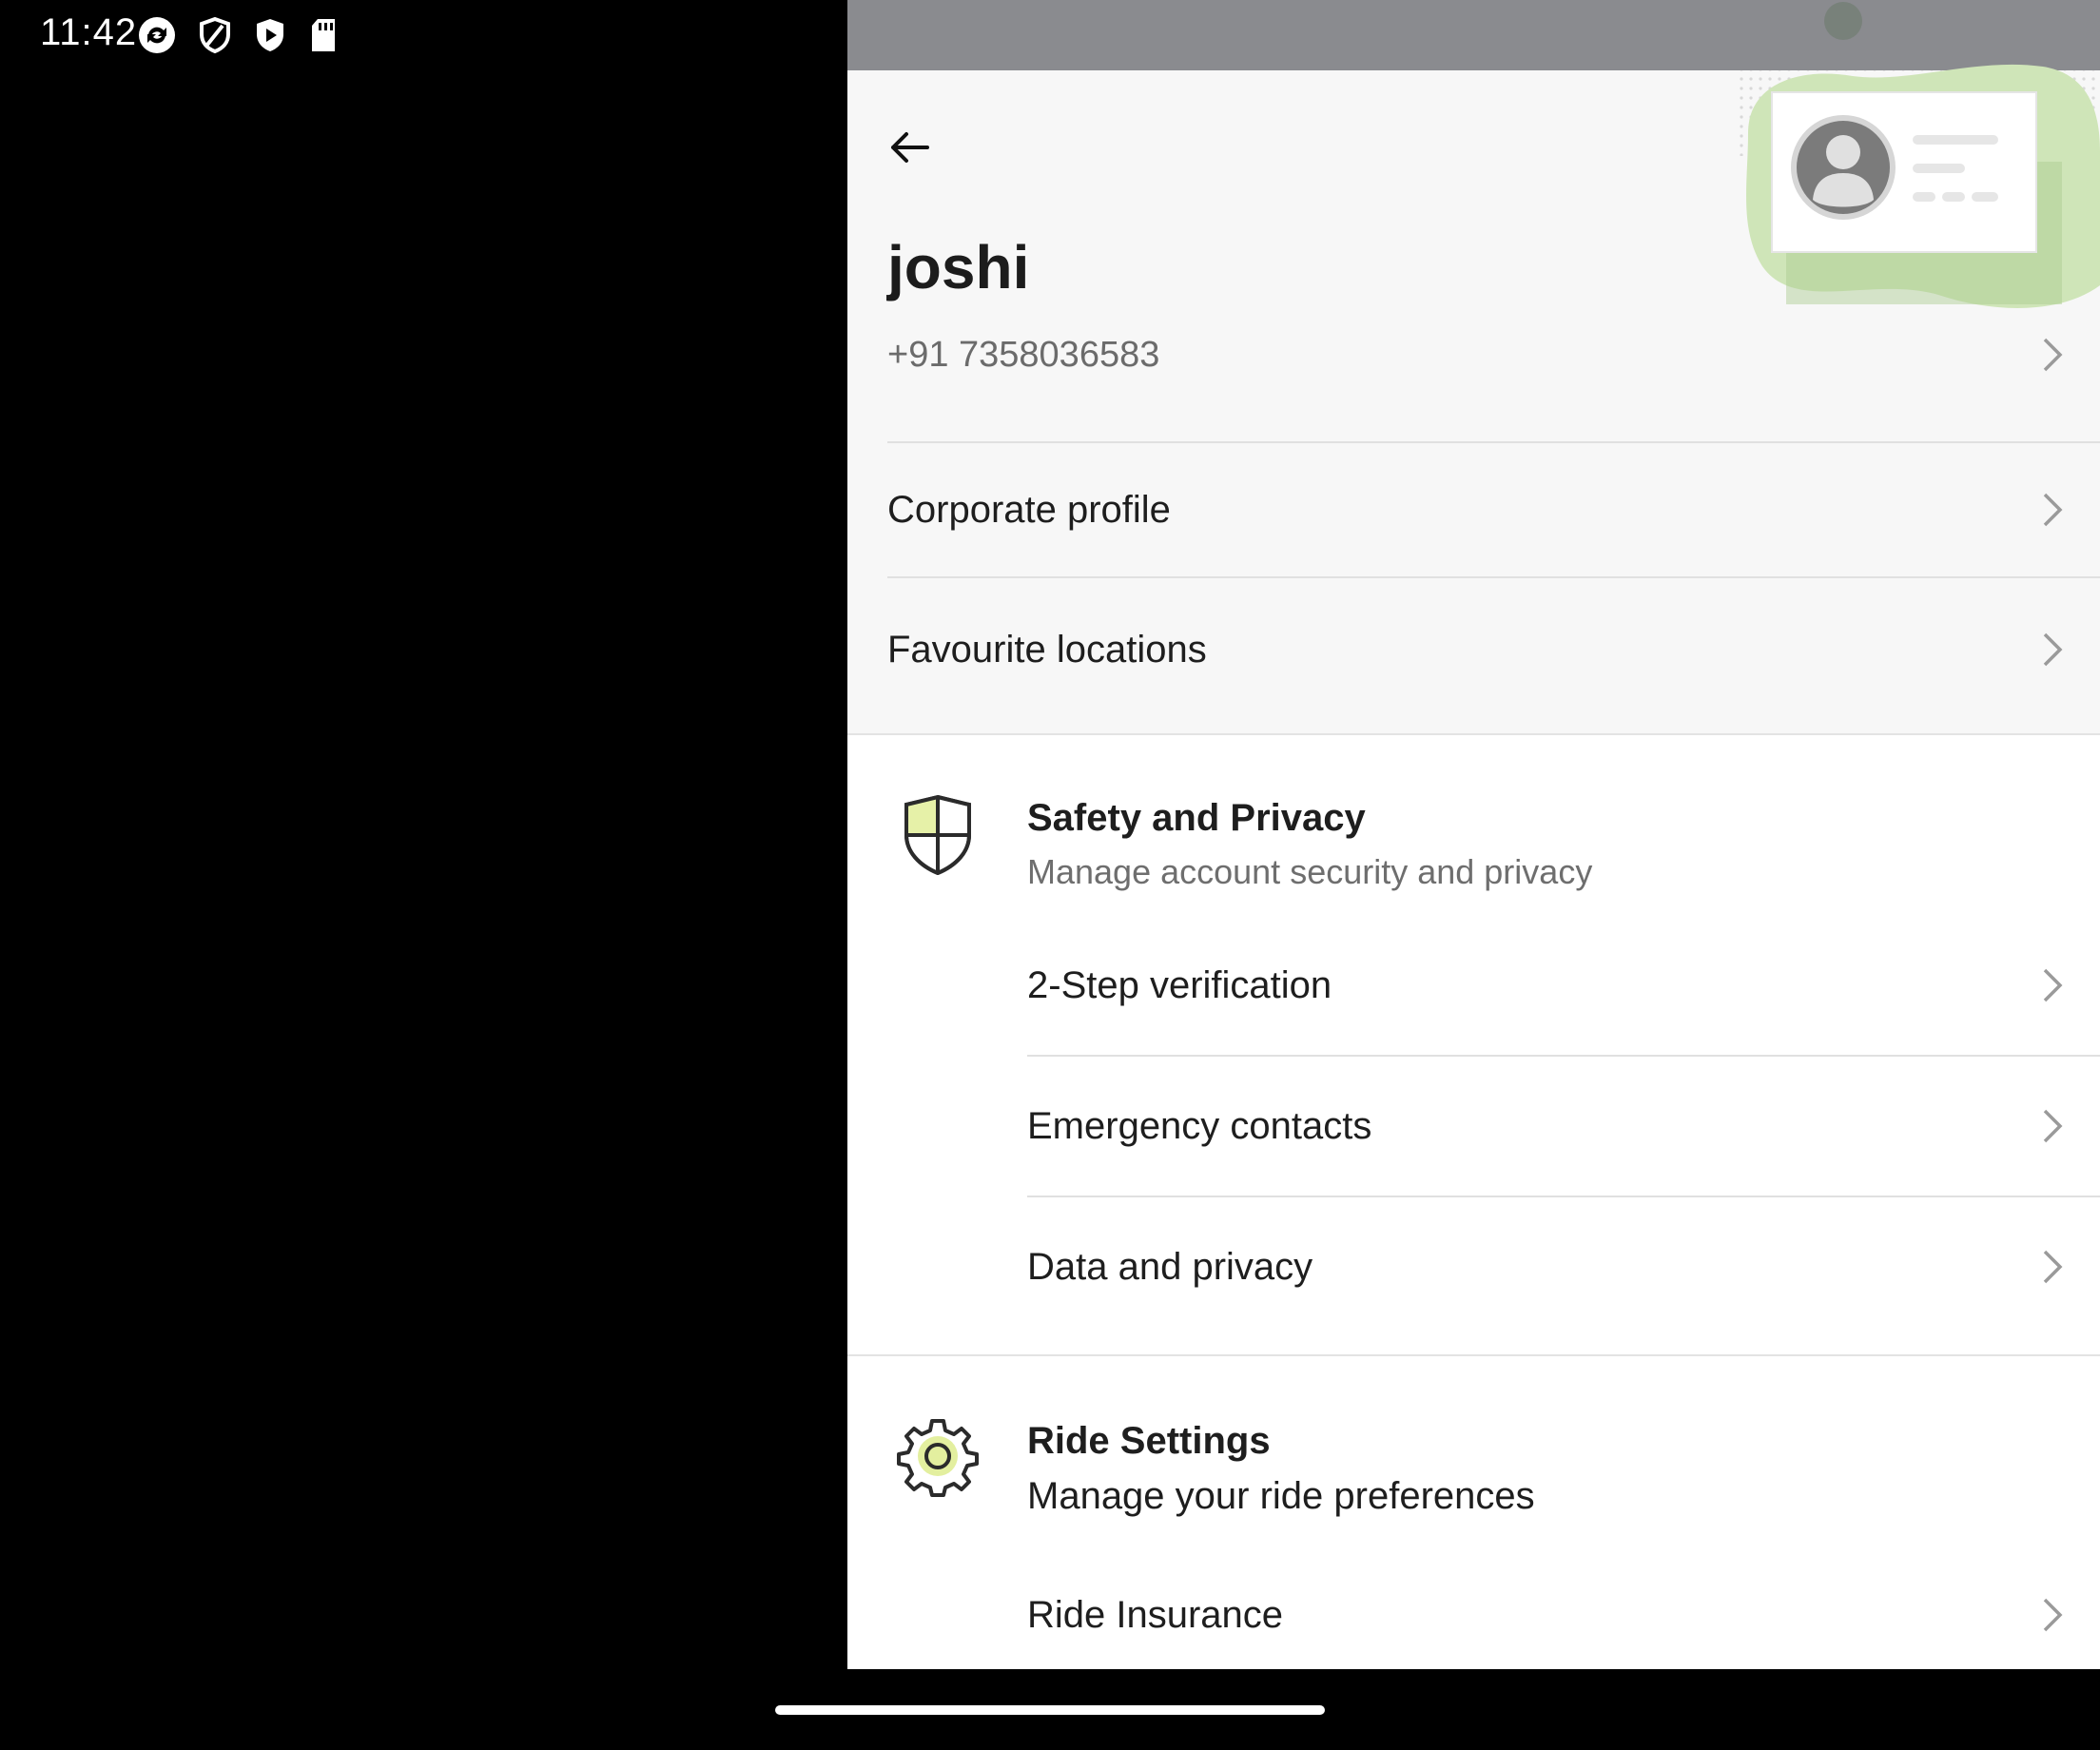 This screenshot has width=2100, height=1750. Describe the element at coordinates (1029, 509) in the screenshot. I see `corporate-profile-label: Corporate profile` at that location.